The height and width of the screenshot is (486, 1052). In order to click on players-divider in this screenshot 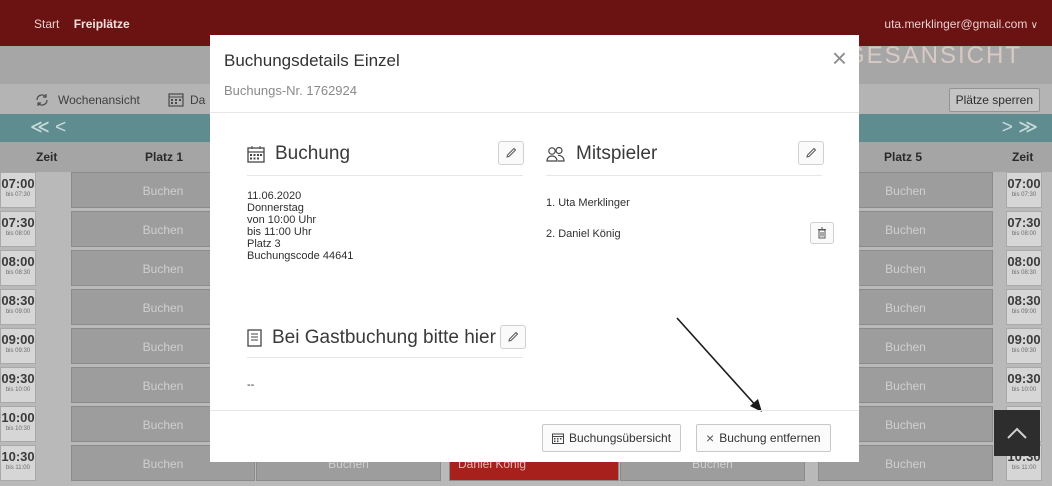, I will do `click(684, 175)`.